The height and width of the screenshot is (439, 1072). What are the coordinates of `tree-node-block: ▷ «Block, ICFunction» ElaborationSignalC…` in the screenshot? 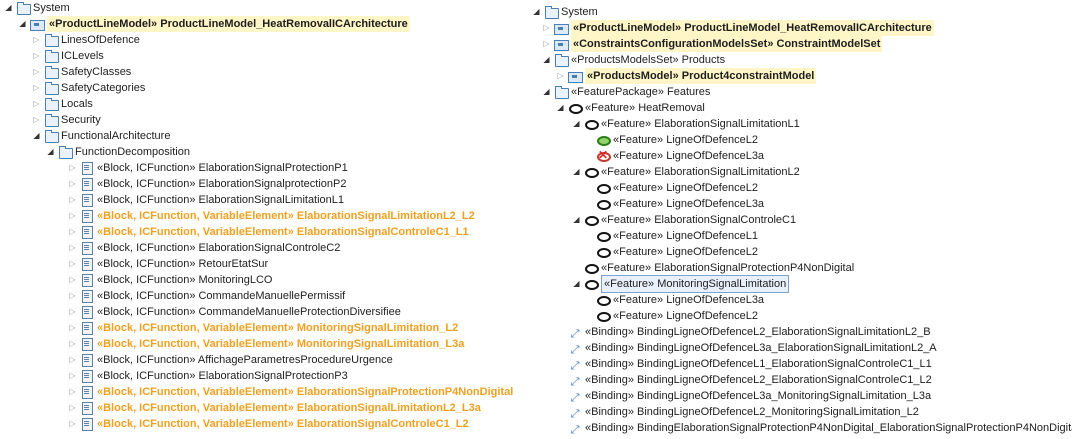 It's located at (204, 248).